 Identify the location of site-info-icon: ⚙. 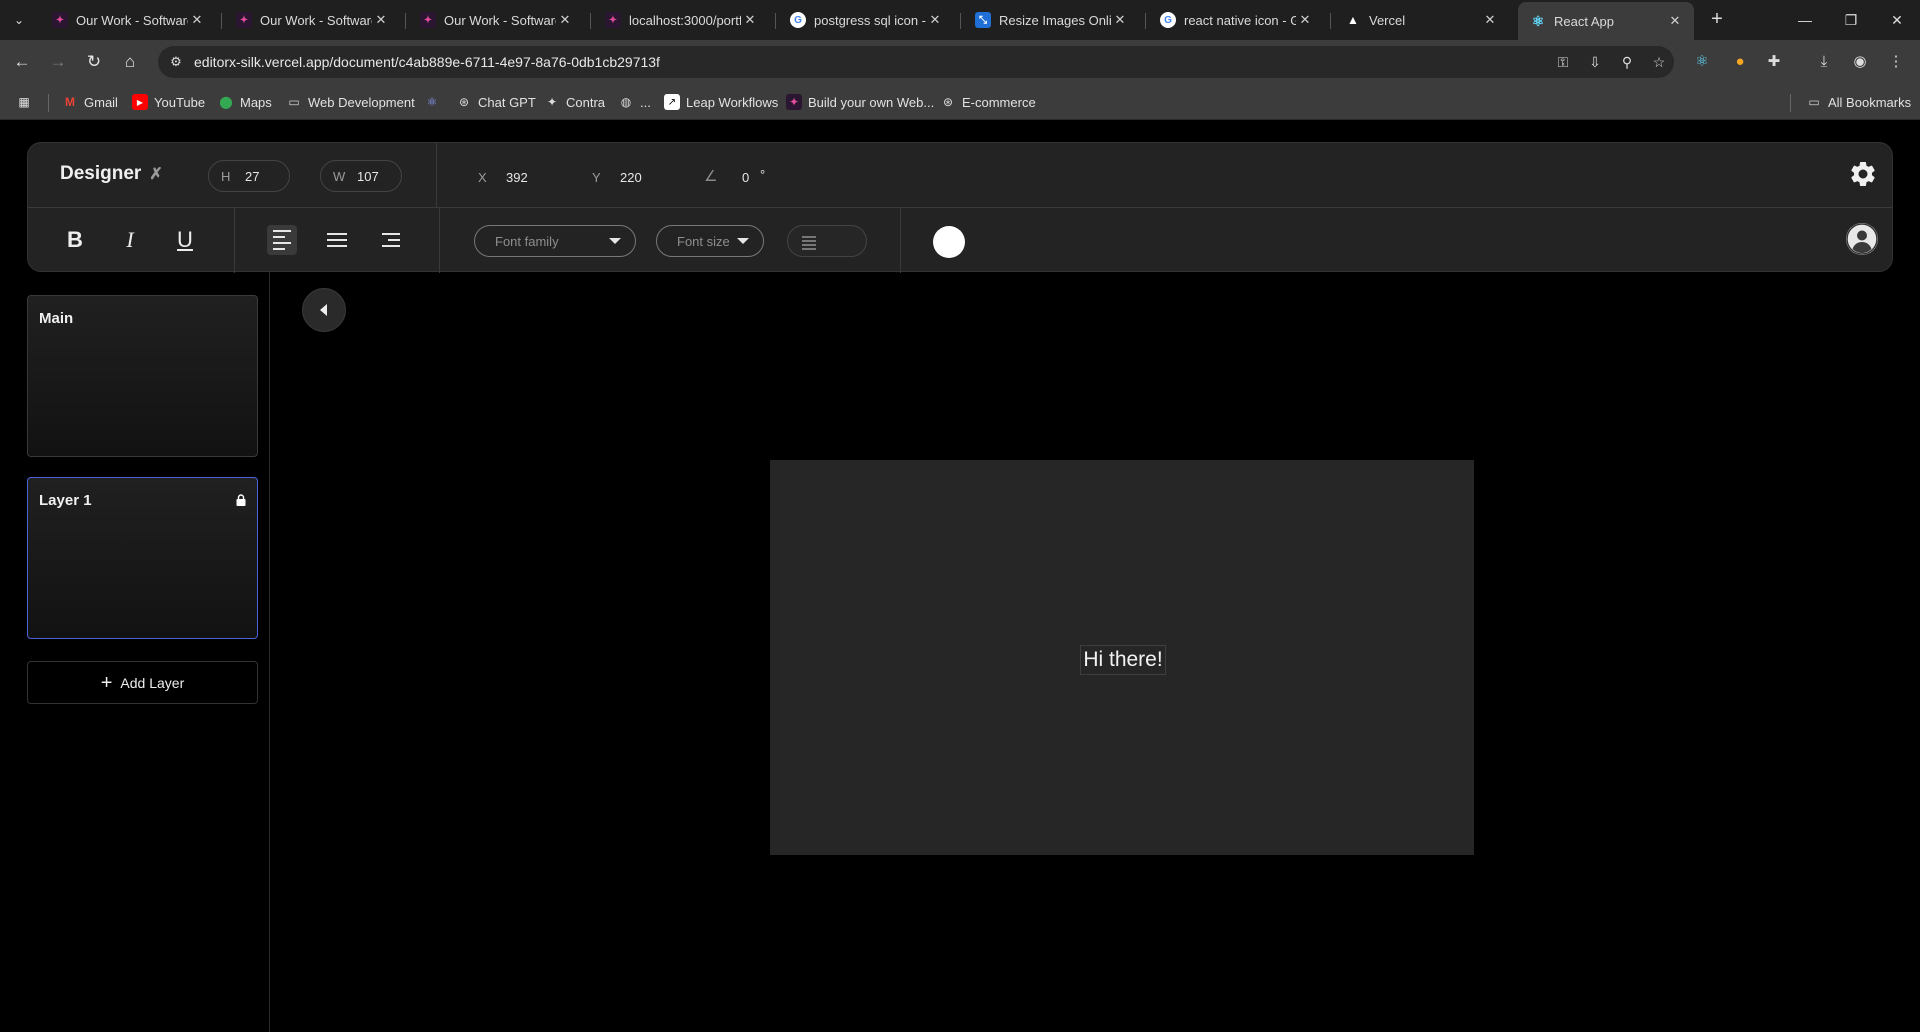
(176, 62).